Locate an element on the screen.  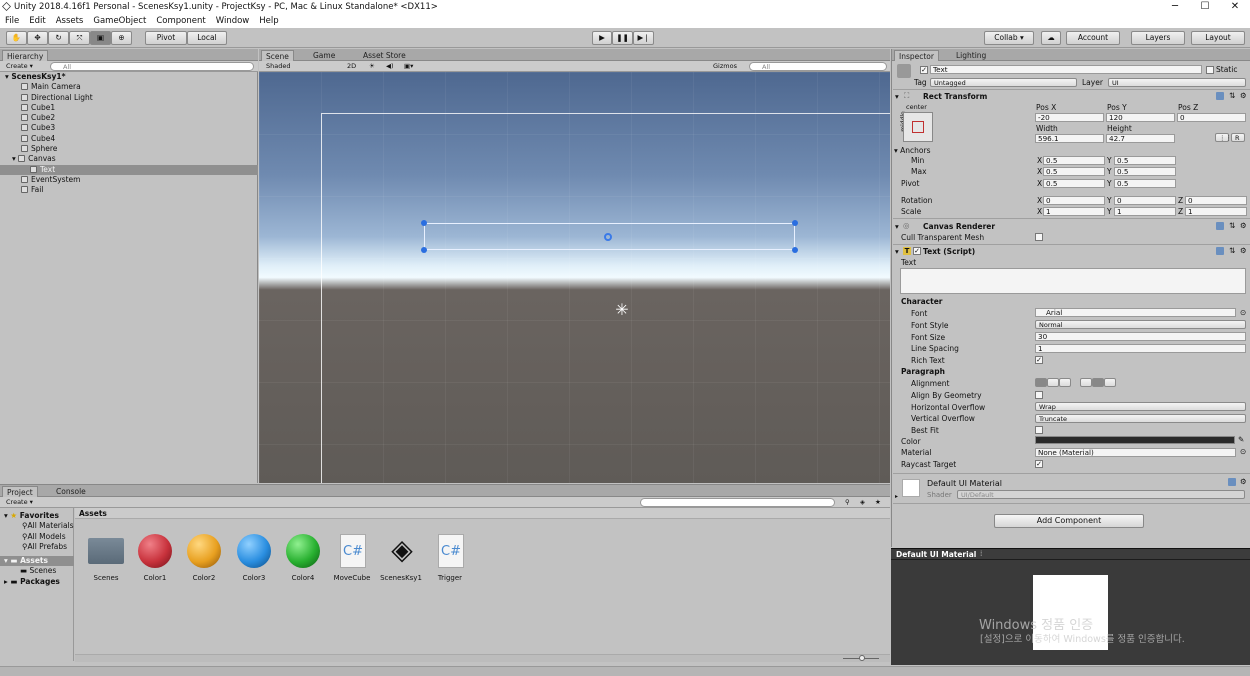
collab-dropdown: Collab ▾ is located at coordinates (1009, 38).